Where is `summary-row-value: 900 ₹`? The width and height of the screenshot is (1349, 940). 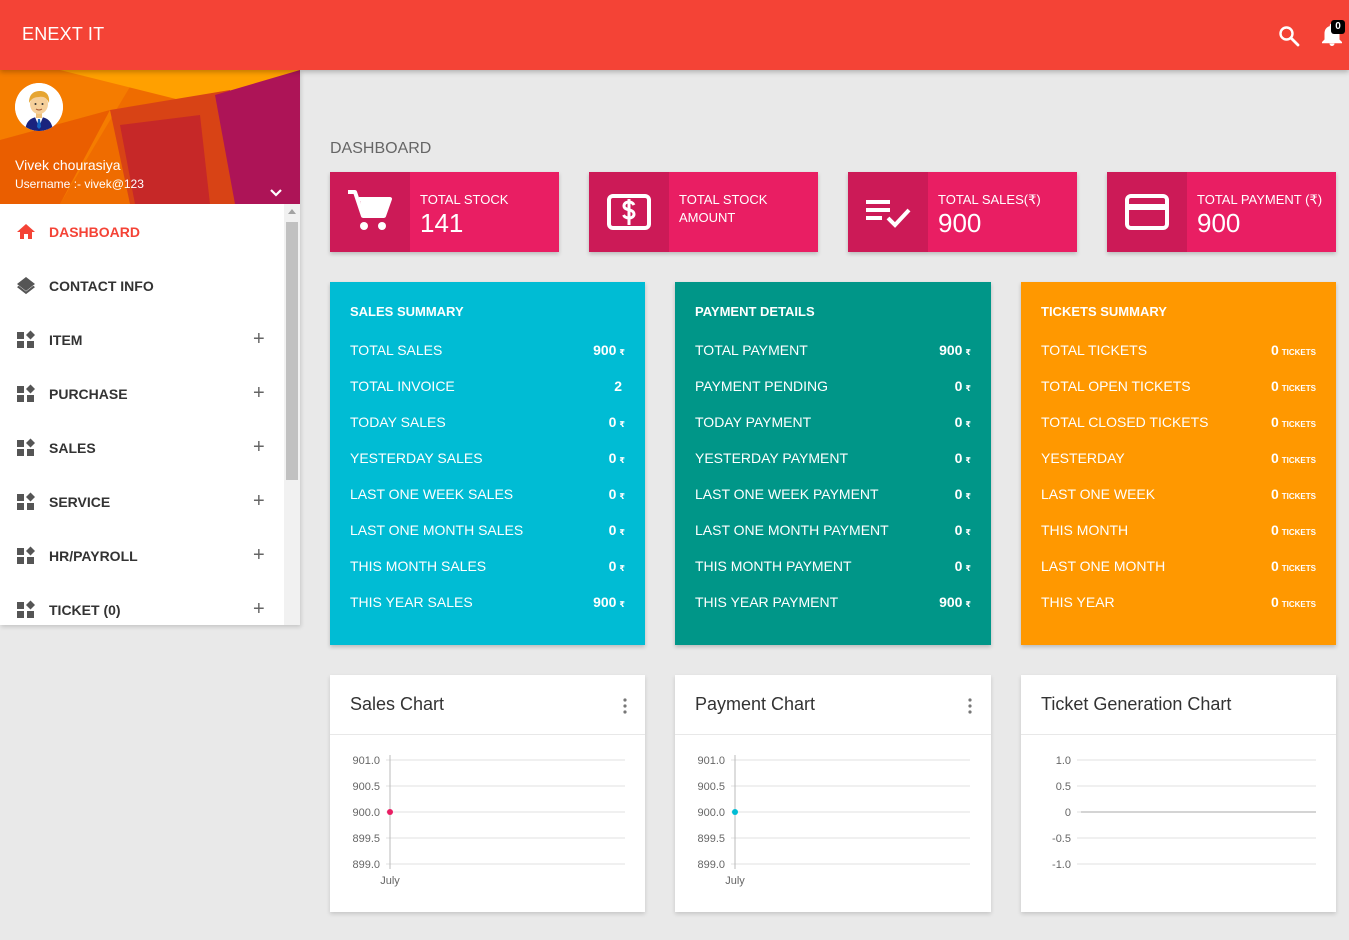
summary-row-value: 900 ₹ is located at coordinates (955, 350).